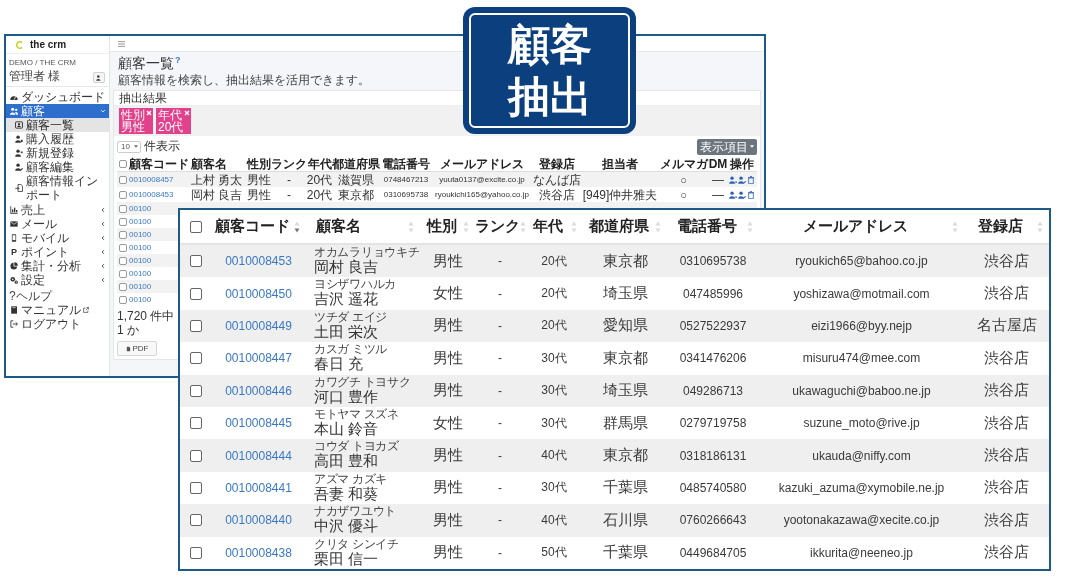 This screenshot has height=580, width=1080. What do you see at coordinates (356, 413) in the screenshot?
I see `name-reading: モトヤマ スズネ` at bounding box center [356, 413].